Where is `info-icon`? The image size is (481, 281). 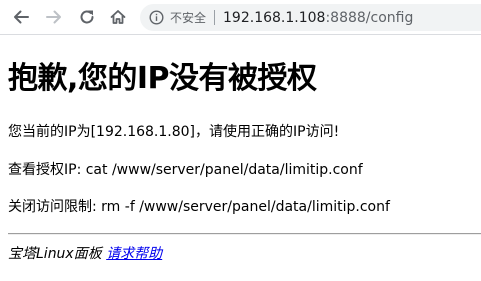
info-icon is located at coordinates (156, 17).